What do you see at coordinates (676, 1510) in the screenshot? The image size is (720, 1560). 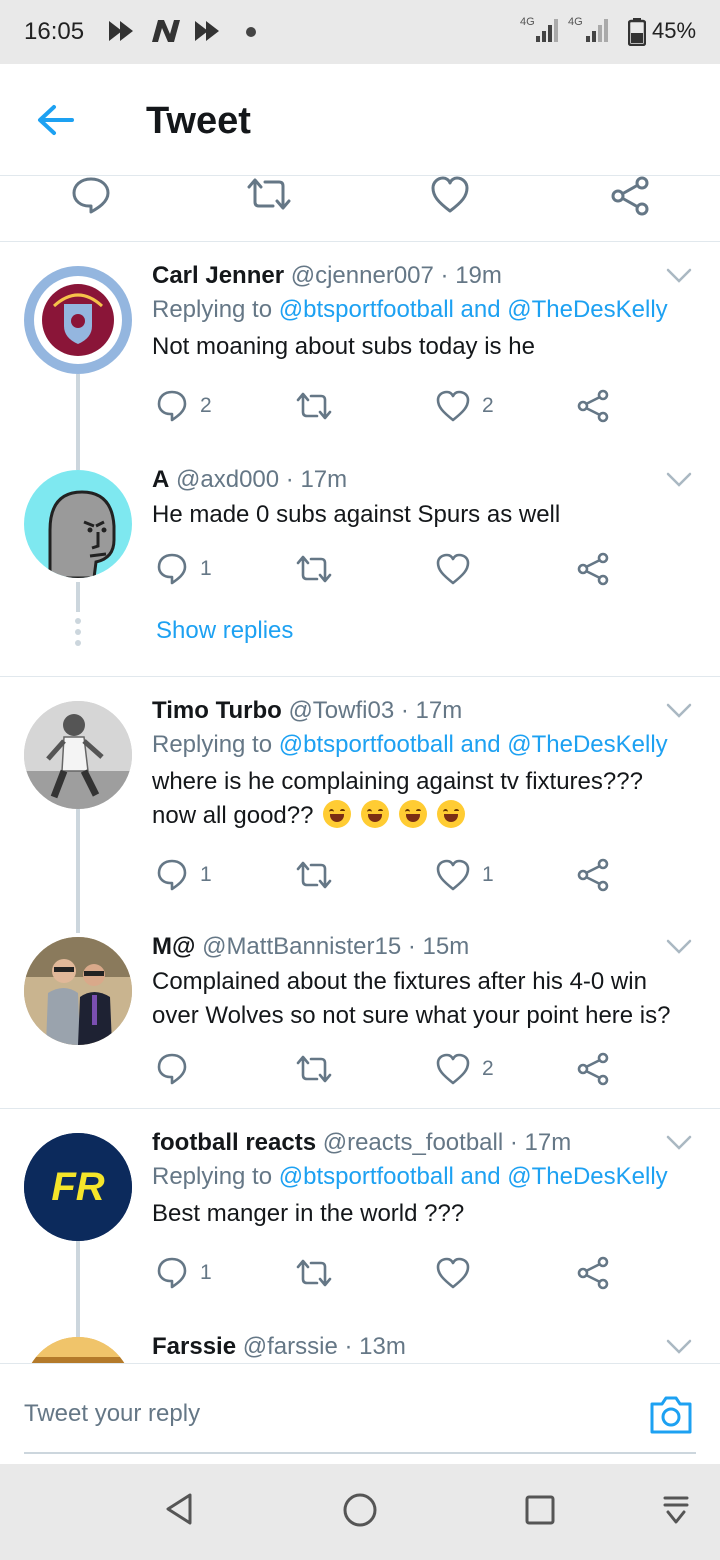 I see `notification-pulldown-icon` at bounding box center [676, 1510].